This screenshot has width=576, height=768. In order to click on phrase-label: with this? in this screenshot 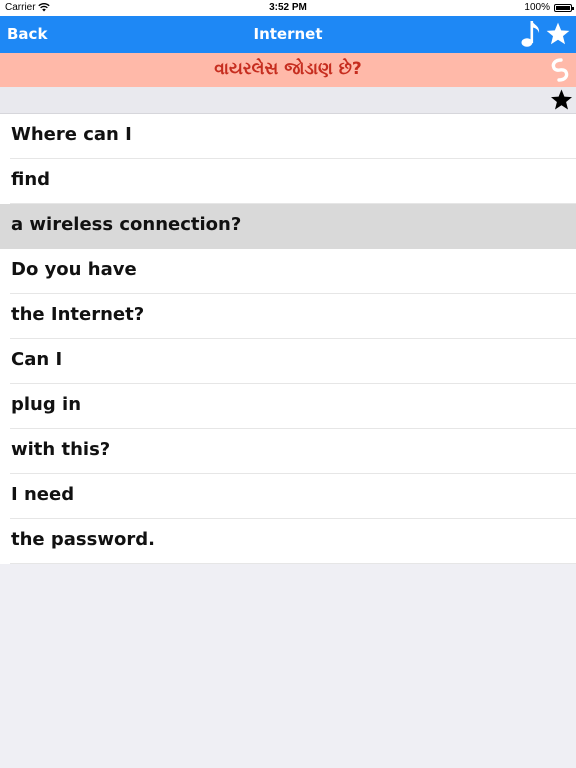, I will do `click(61, 449)`.